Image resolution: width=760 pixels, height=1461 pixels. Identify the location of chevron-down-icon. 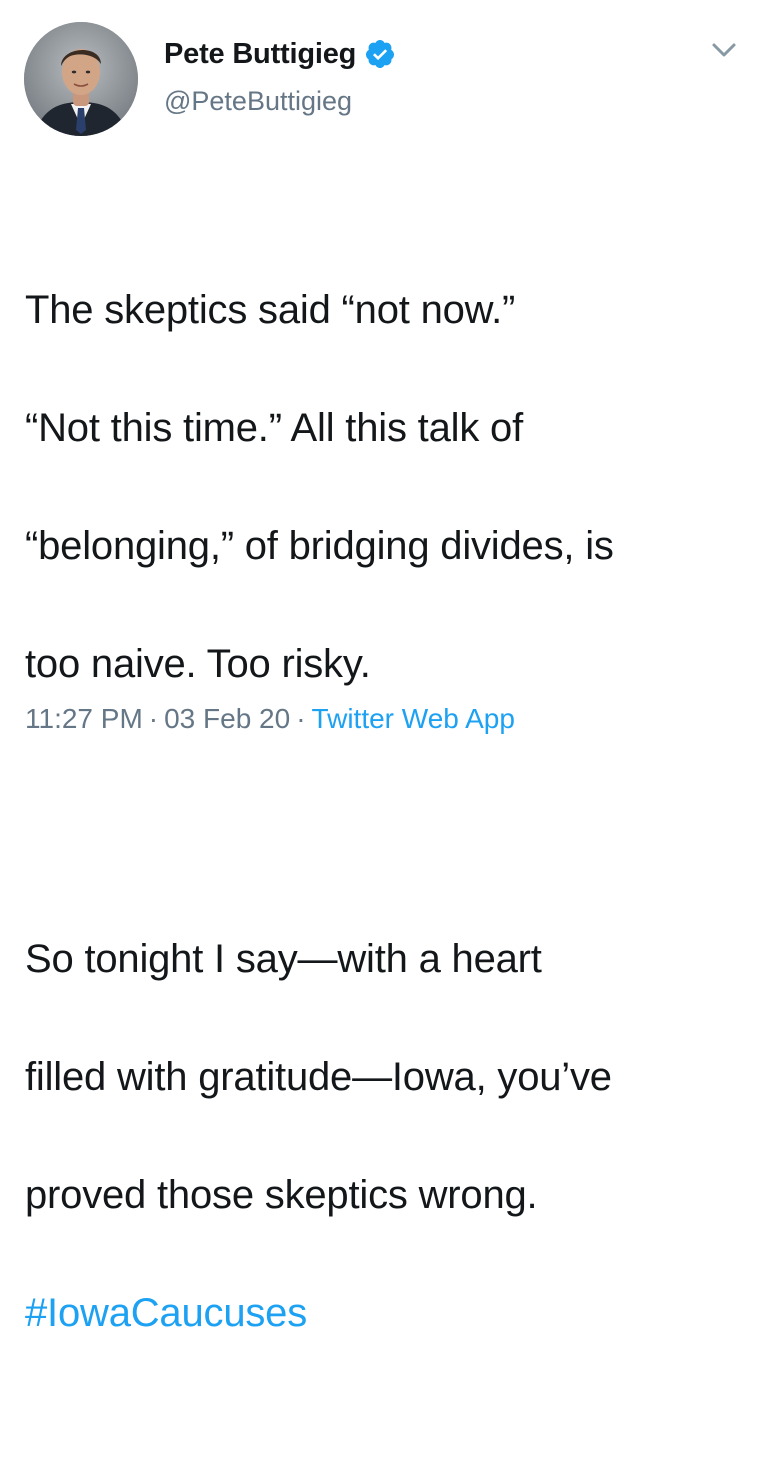
(724, 50).